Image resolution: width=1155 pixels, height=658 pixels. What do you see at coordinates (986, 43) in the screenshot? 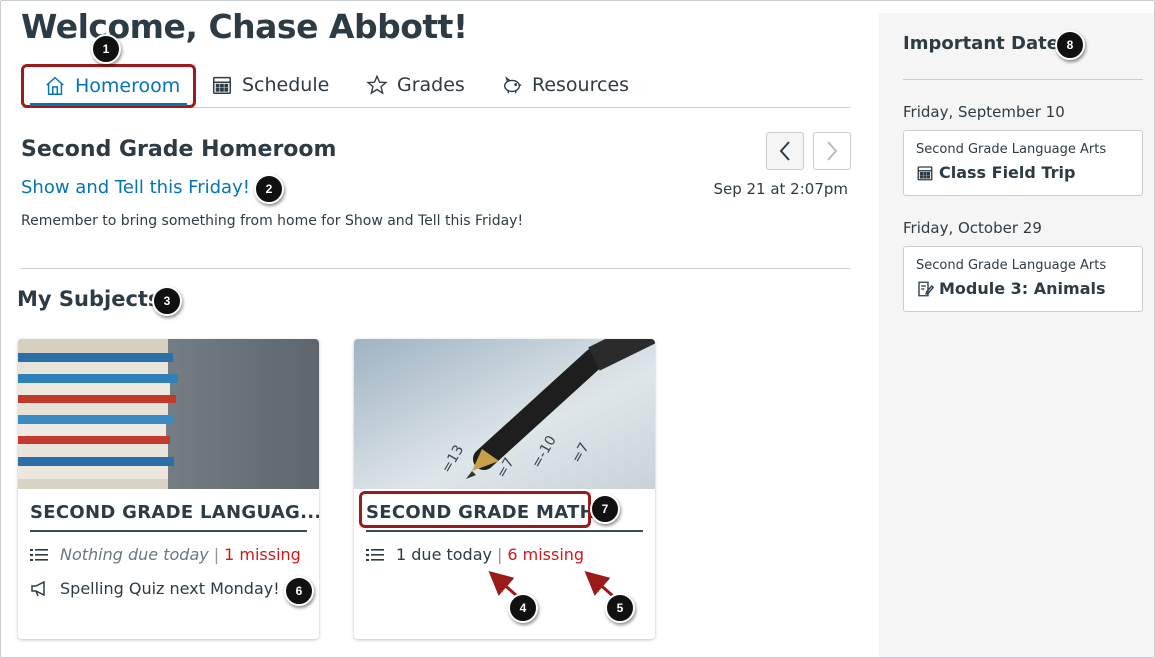
I see `important-dates-heading: Important Dates` at bounding box center [986, 43].